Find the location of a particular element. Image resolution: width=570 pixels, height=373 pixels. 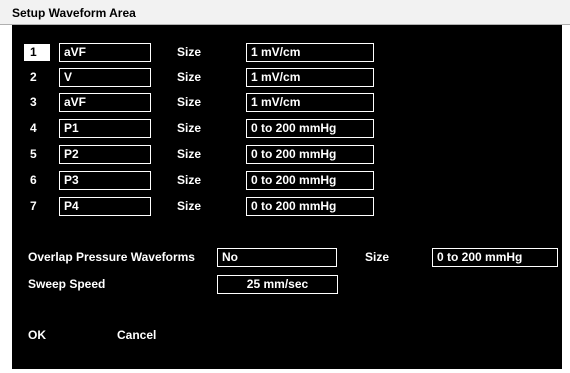

overlap-size-label: Size is located at coordinates (377, 257).